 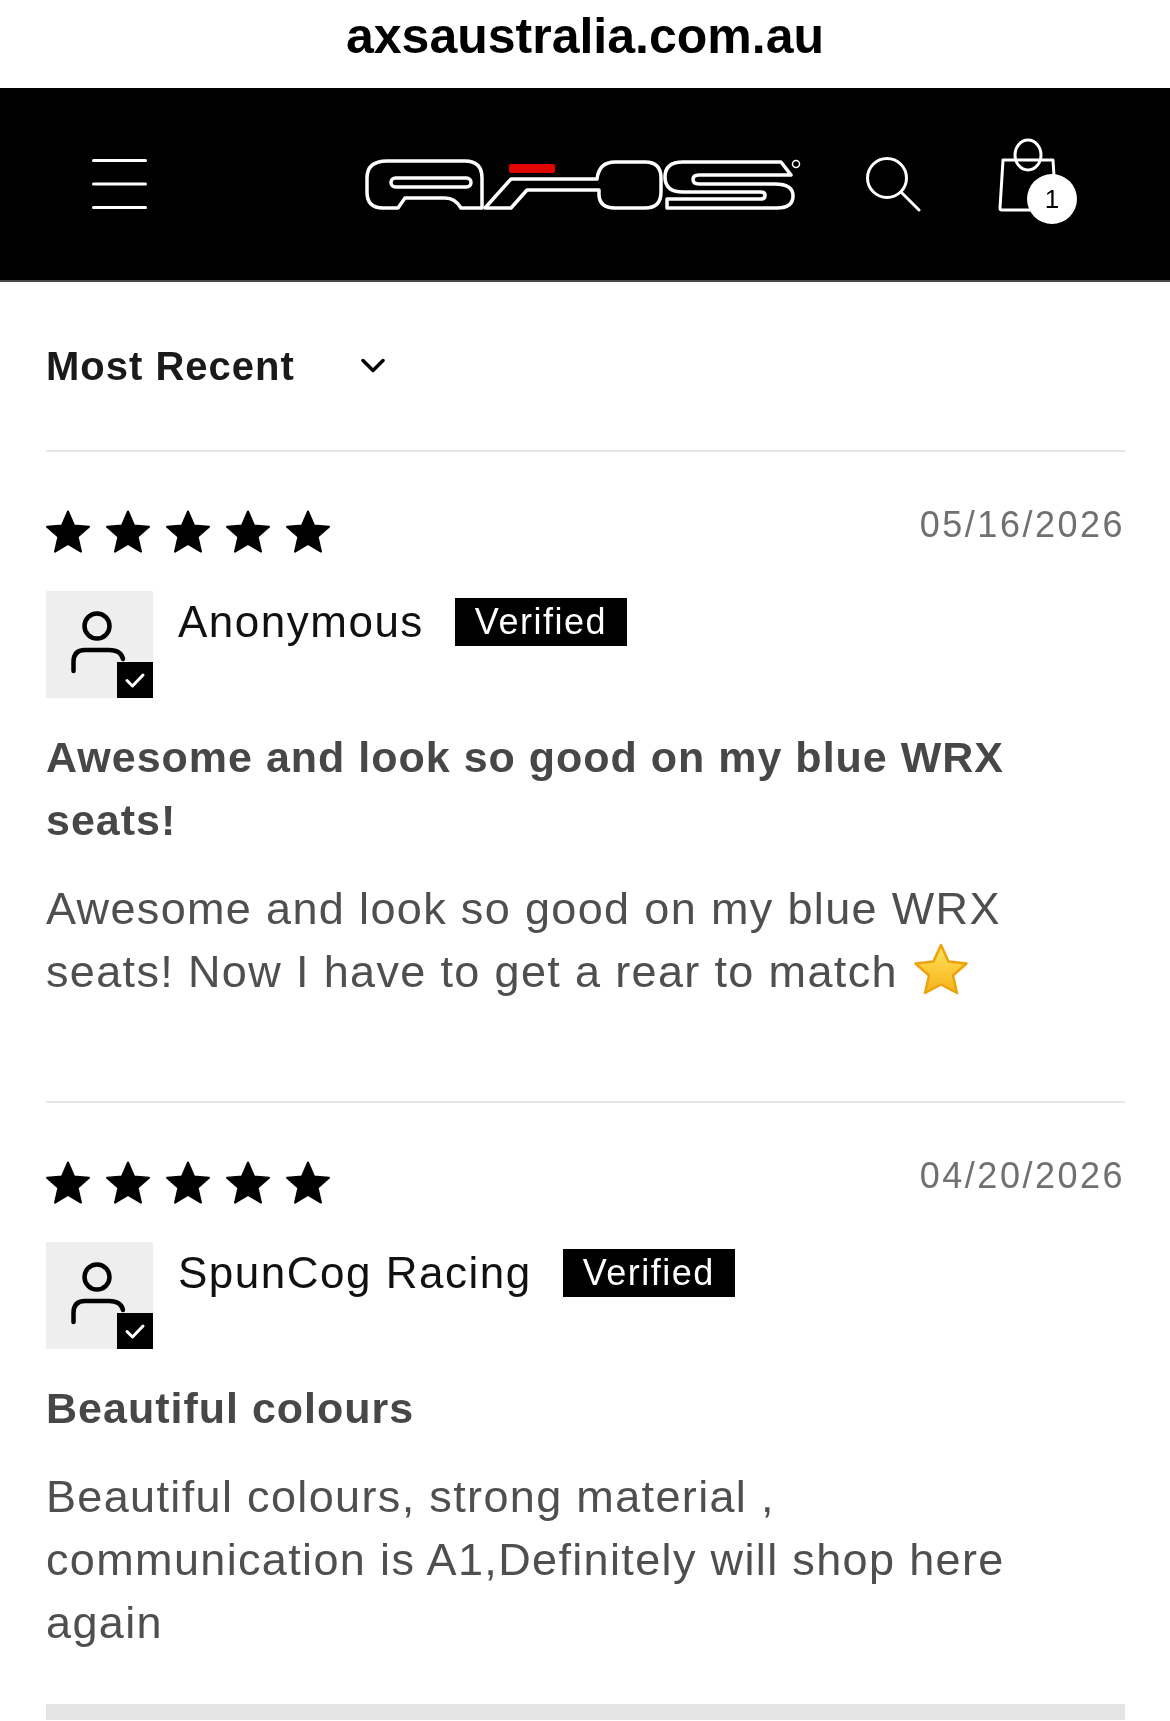 I want to click on site-logo, so click(x=583, y=184).